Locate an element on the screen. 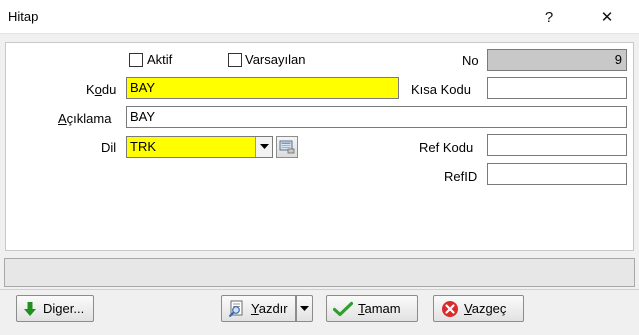  varsayilan-label: Varsayılan is located at coordinates (275, 59).